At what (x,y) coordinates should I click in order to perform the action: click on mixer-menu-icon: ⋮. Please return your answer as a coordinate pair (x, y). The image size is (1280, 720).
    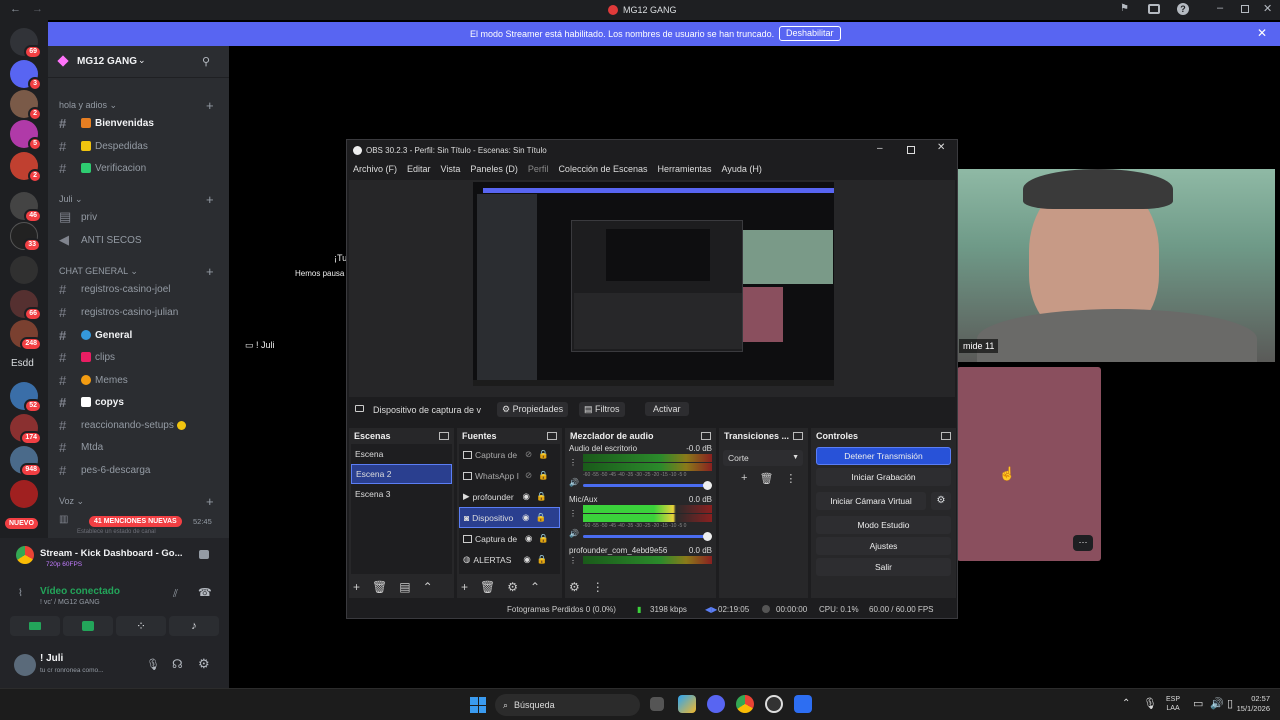
    Looking at the image, I should click on (598, 587).